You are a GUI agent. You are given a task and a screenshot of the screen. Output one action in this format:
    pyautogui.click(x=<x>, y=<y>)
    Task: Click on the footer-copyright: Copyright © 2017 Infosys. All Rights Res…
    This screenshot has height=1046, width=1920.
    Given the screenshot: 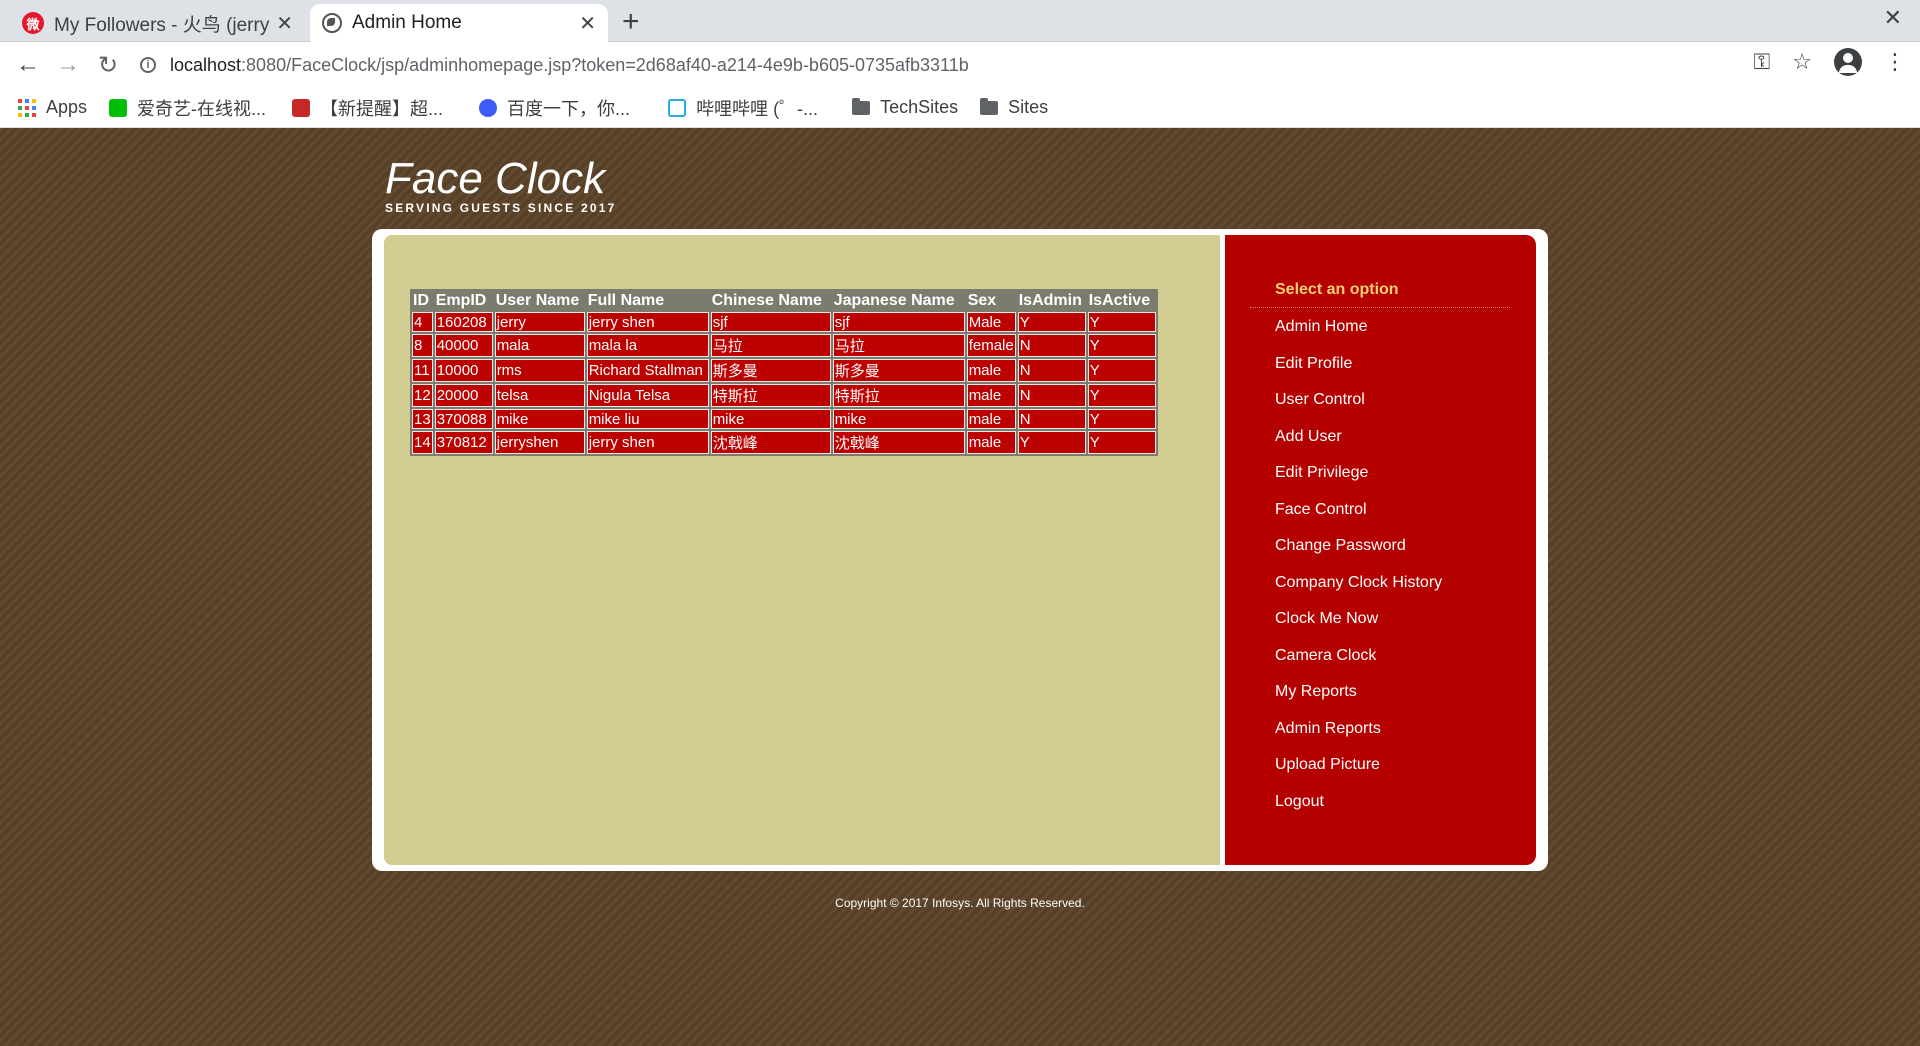 What is the action you would take?
    pyautogui.click(x=960, y=903)
    